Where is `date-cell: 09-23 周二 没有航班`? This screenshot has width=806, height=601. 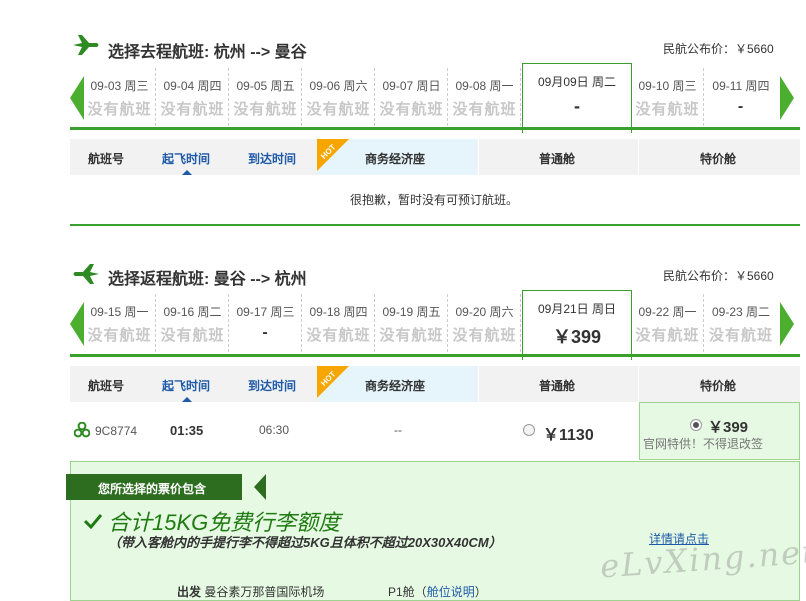 date-cell: 09-23 周二 没有航班 is located at coordinates (741, 323).